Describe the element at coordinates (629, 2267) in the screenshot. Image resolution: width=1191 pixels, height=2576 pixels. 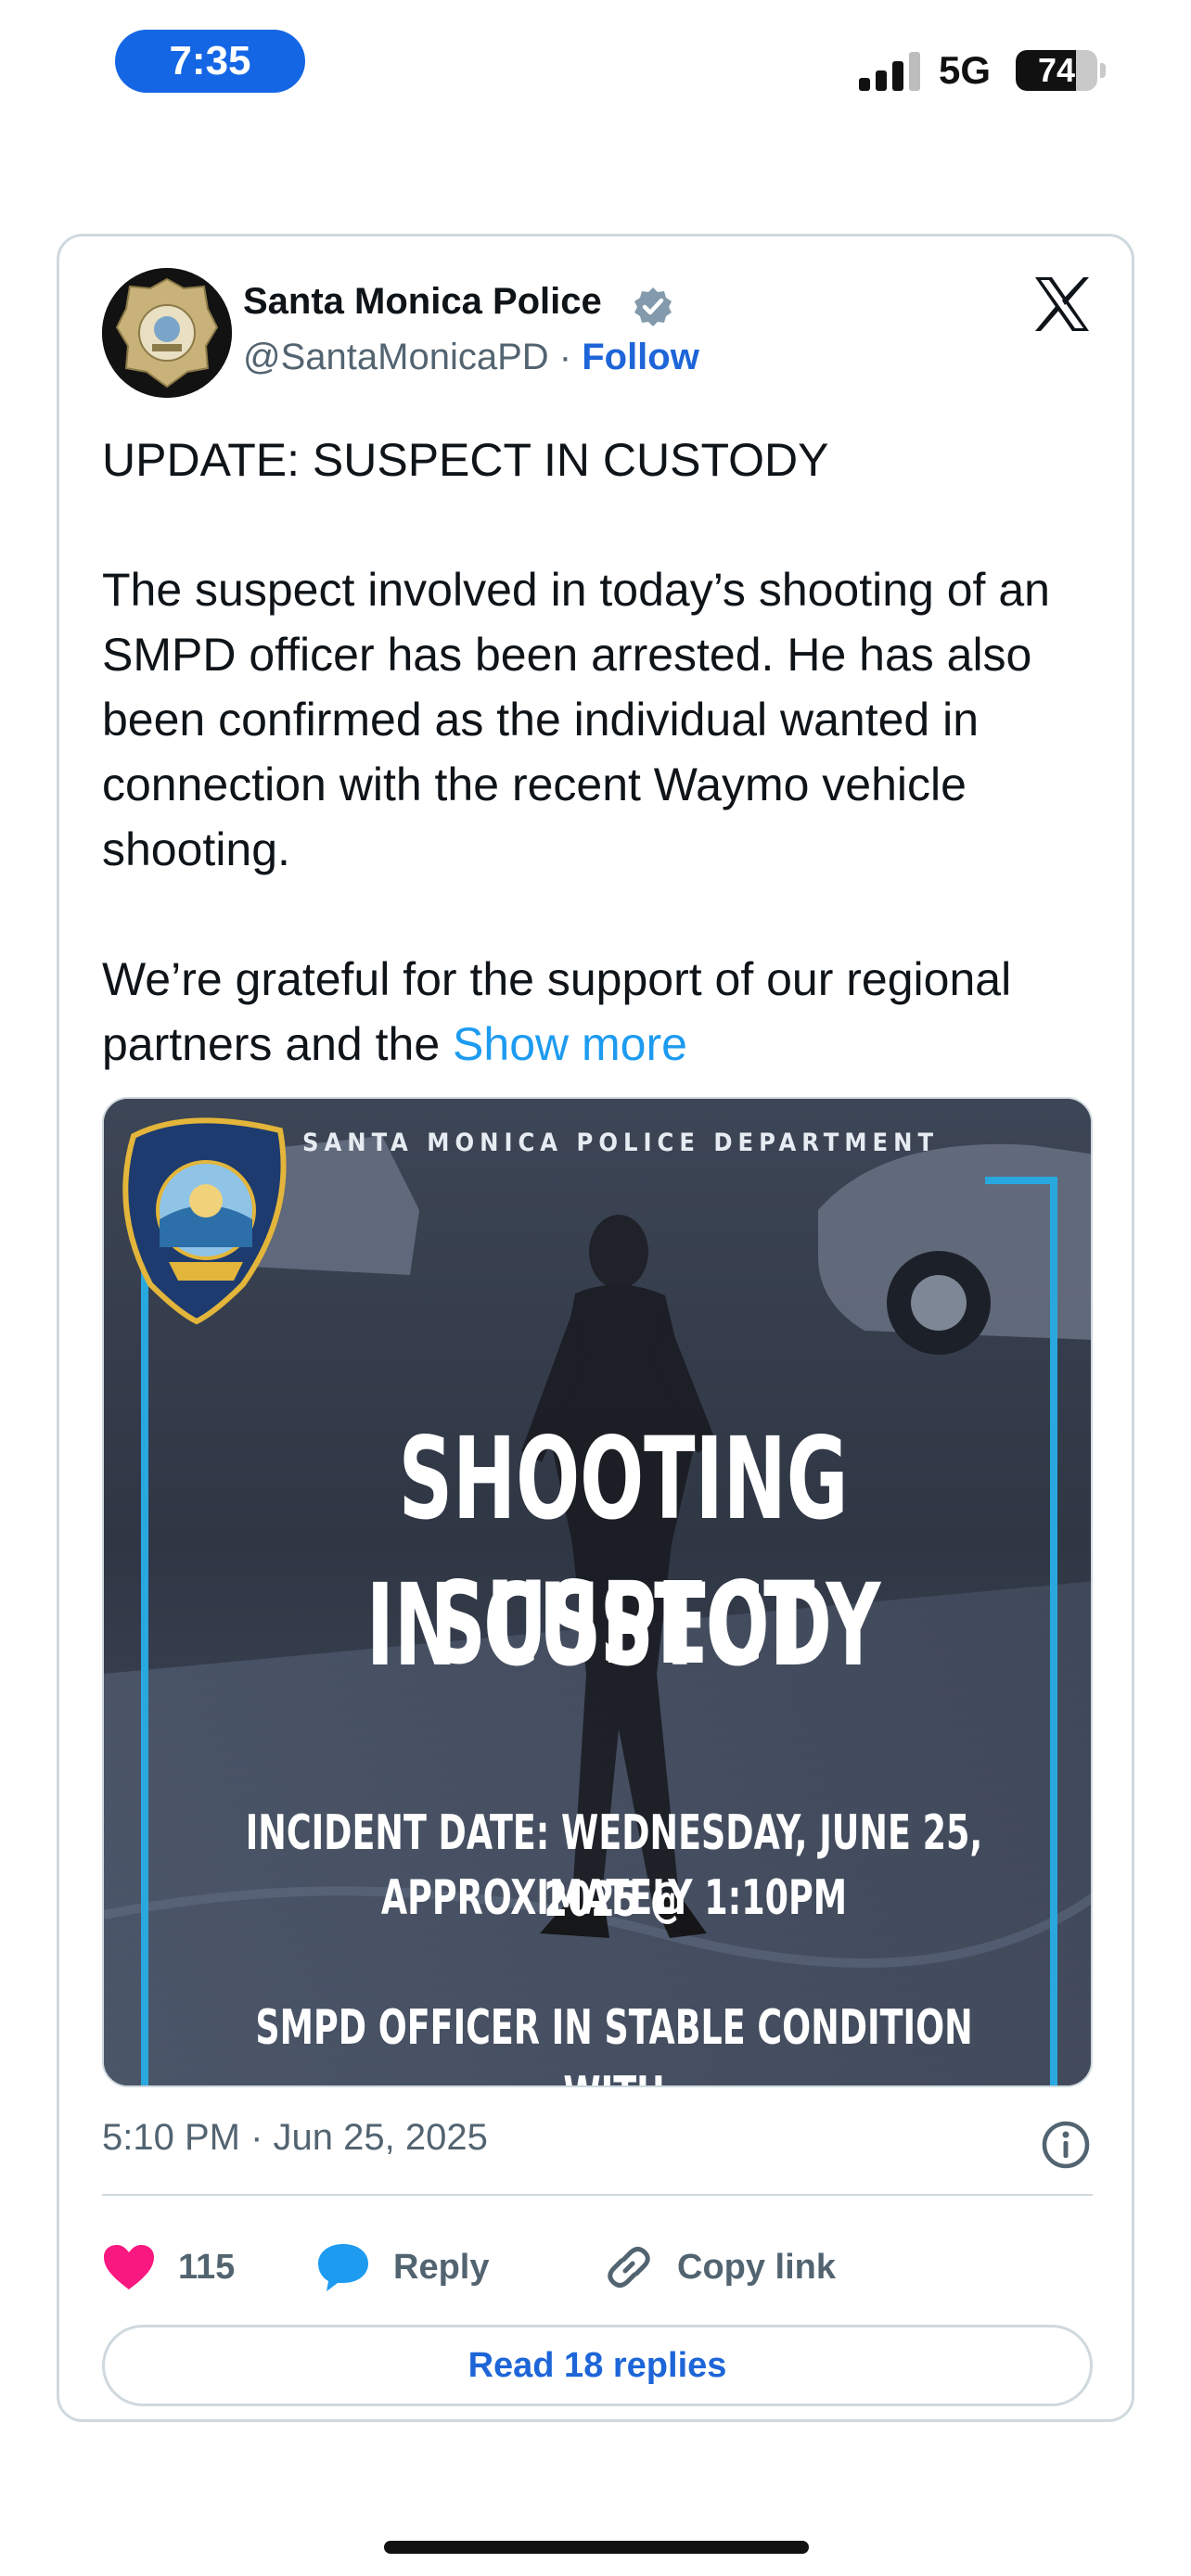
I see `link-icon` at that location.